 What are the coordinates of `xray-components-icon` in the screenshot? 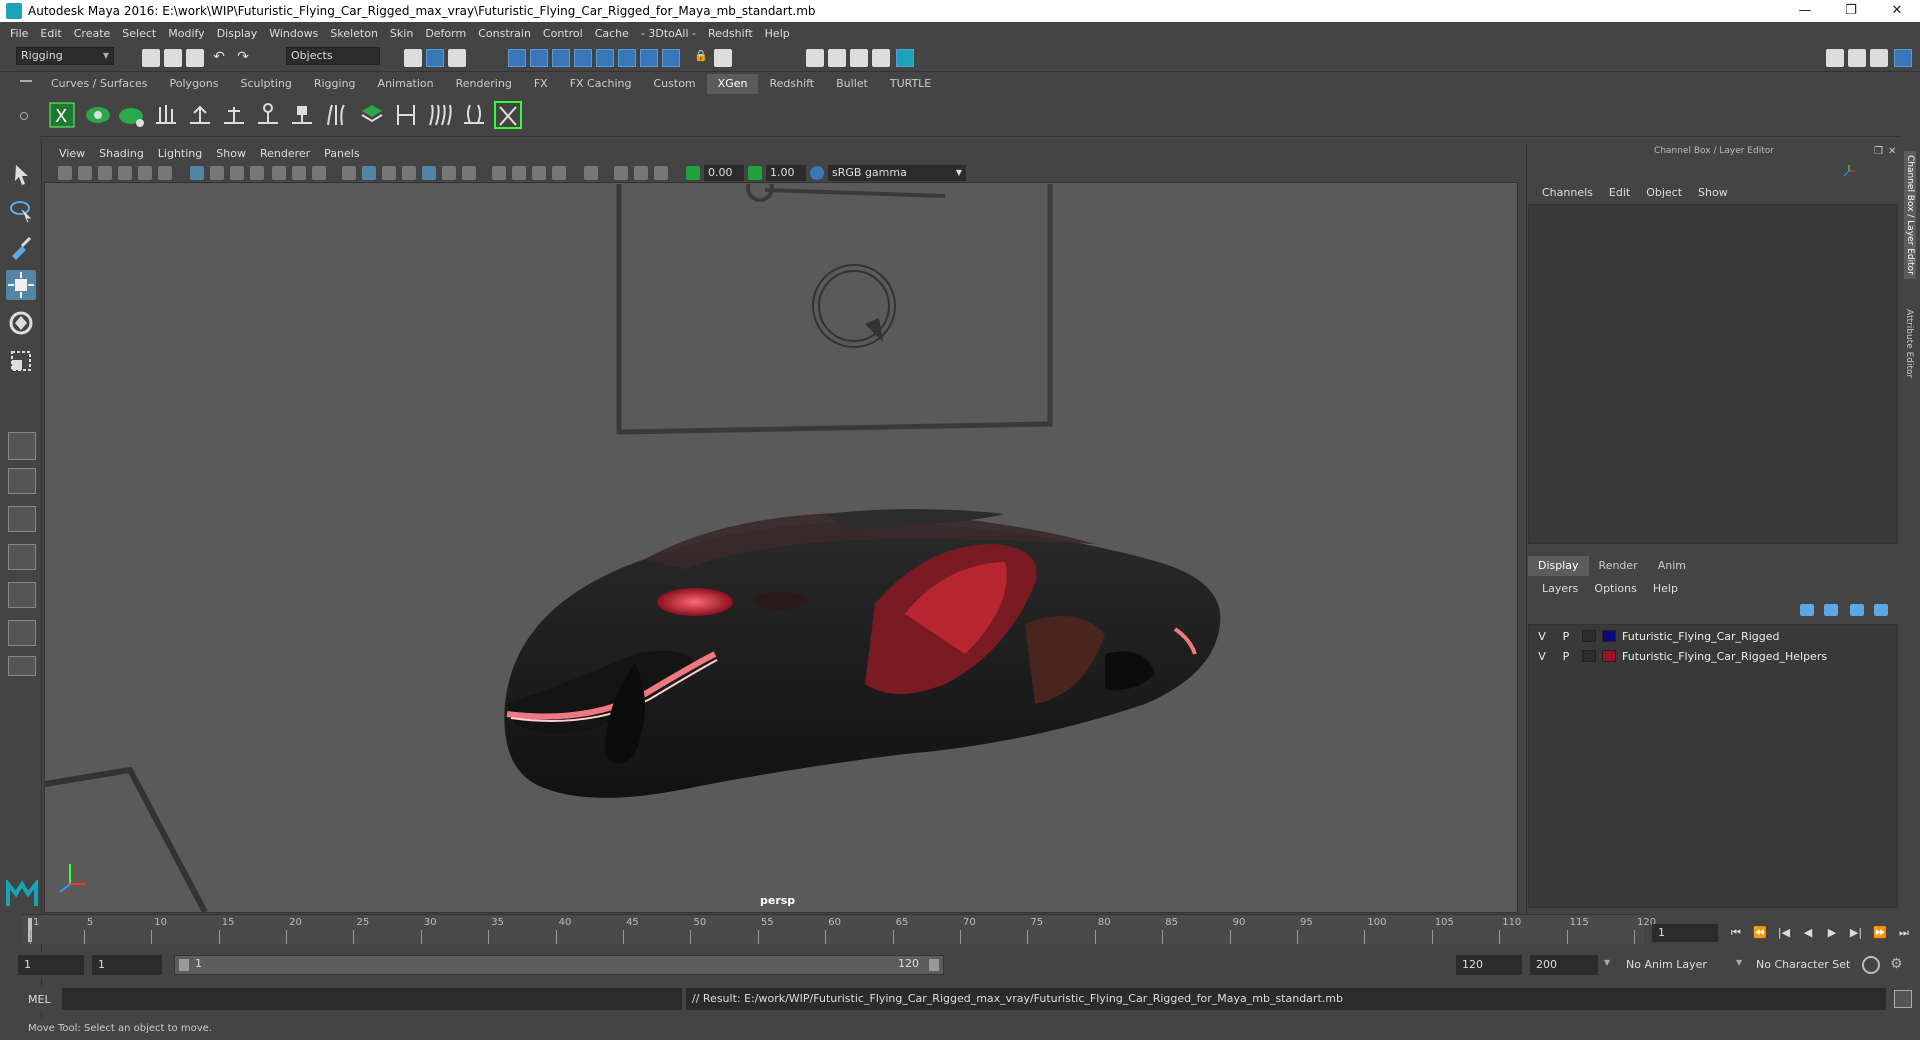 It's located at (661, 173).